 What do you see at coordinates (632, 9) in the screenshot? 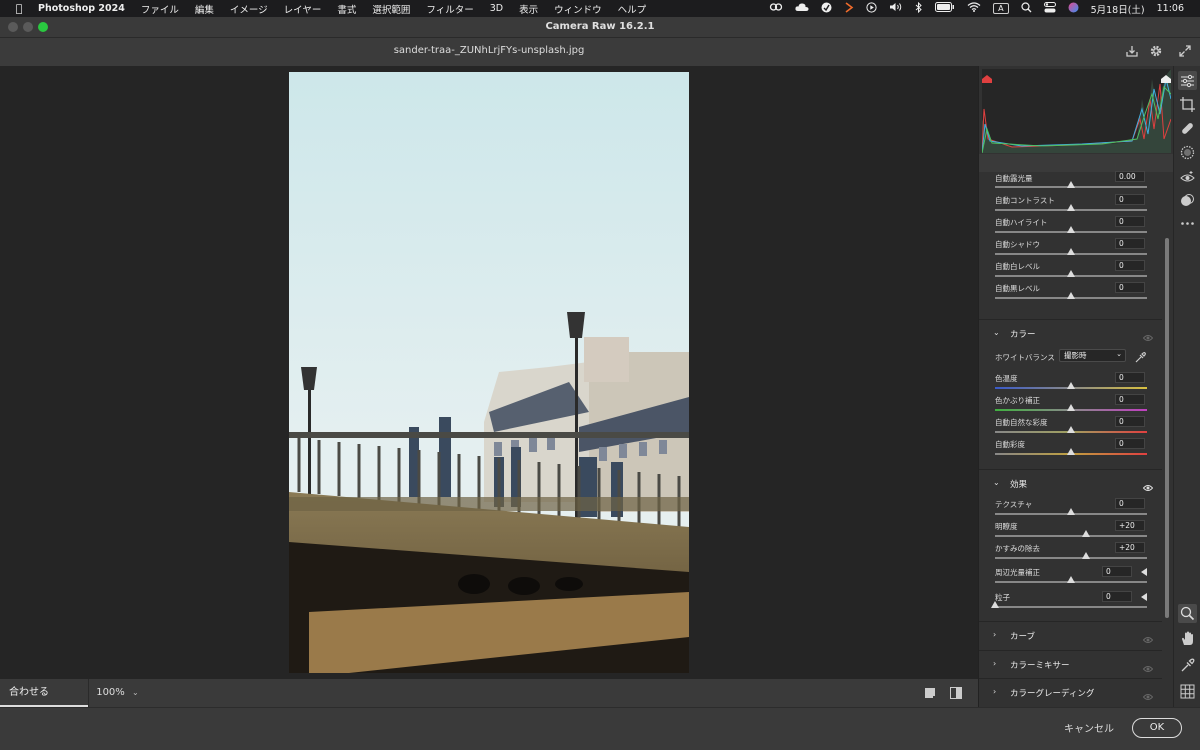
I see `menu-help: ヘルプ` at bounding box center [632, 9].